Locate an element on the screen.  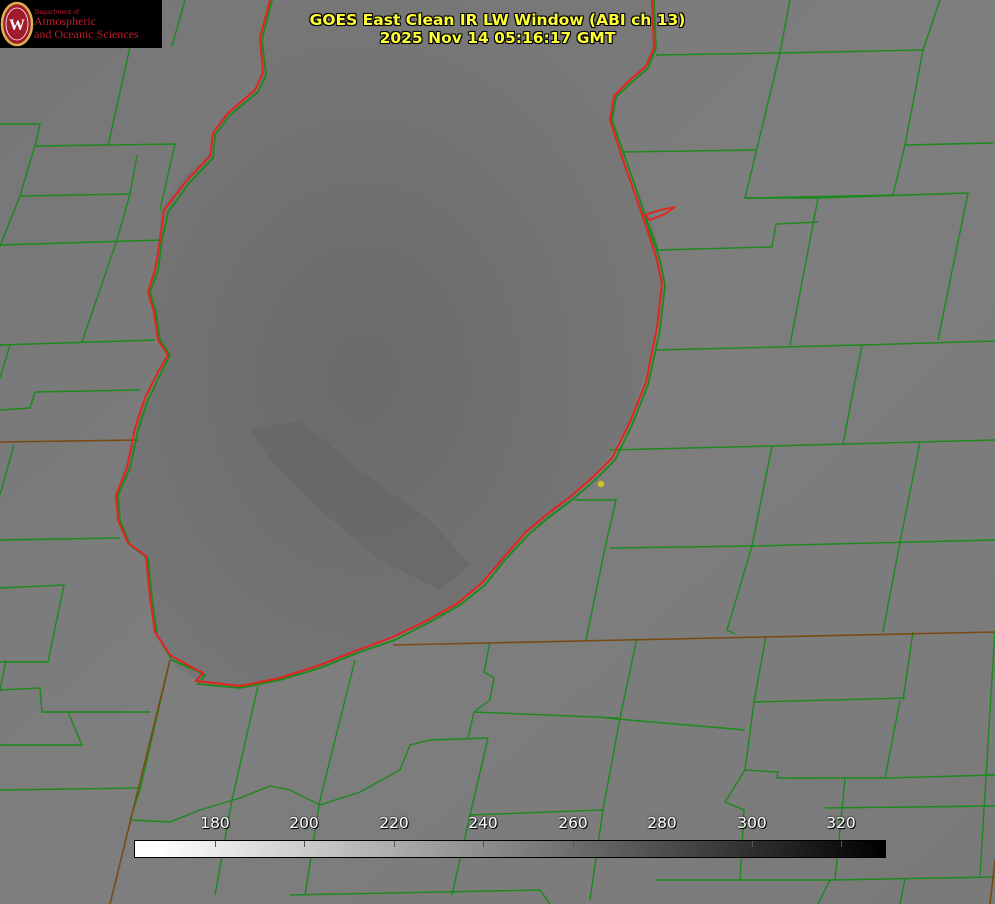
image-title: GOES East Clean IR LW Window (ABI ch 13) is located at coordinates (497, 20).